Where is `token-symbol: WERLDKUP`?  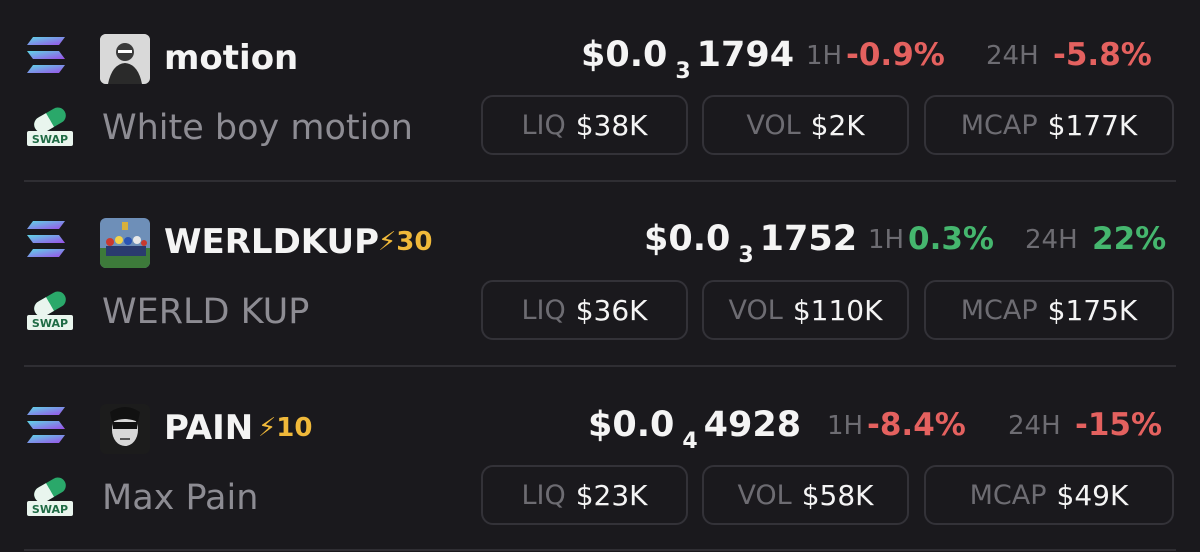 token-symbol: WERLDKUP is located at coordinates (272, 242).